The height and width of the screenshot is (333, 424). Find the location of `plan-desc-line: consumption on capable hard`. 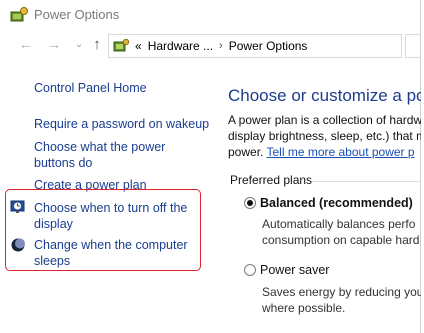

plan-desc-line: consumption on capable hard is located at coordinates (341, 240).